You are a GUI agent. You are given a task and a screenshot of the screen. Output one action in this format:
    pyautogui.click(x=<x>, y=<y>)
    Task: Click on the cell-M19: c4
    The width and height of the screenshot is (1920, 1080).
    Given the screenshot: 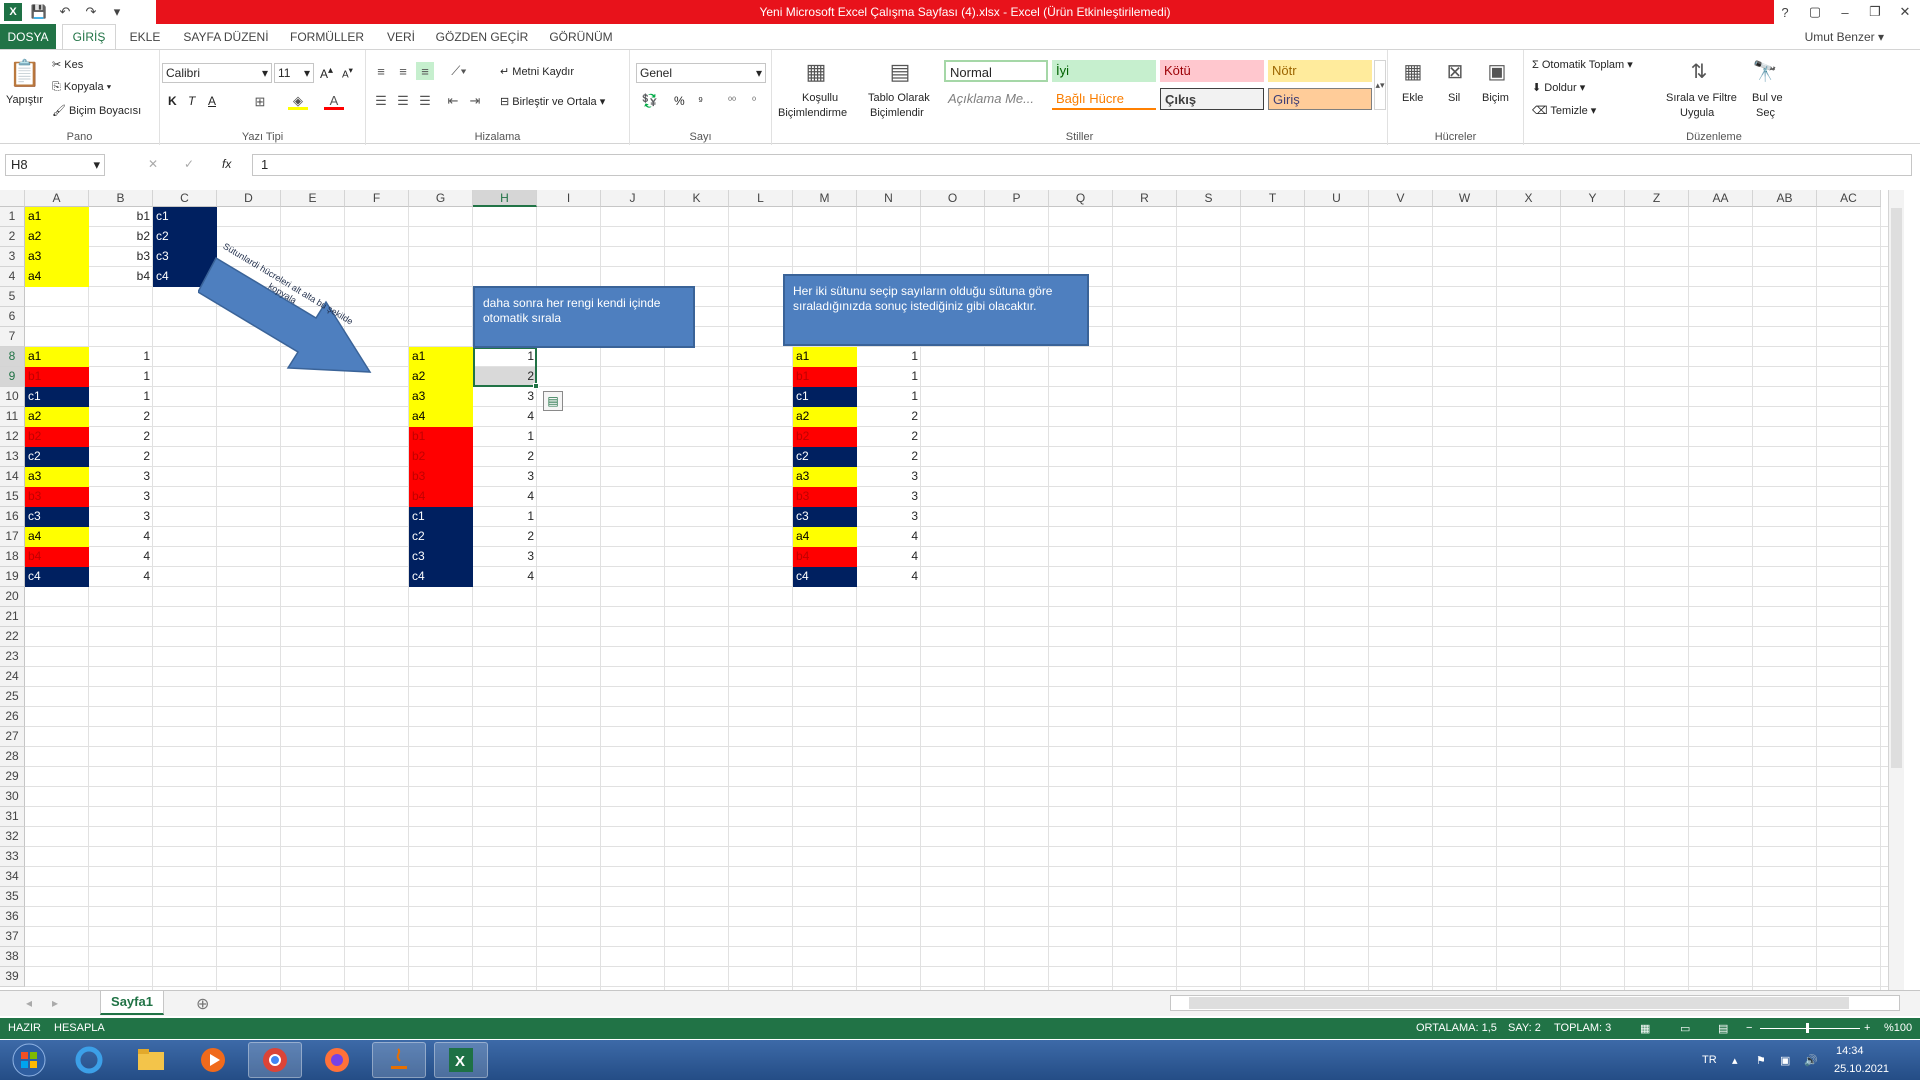 What is the action you would take?
    pyautogui.click(x=825, y=577)
    